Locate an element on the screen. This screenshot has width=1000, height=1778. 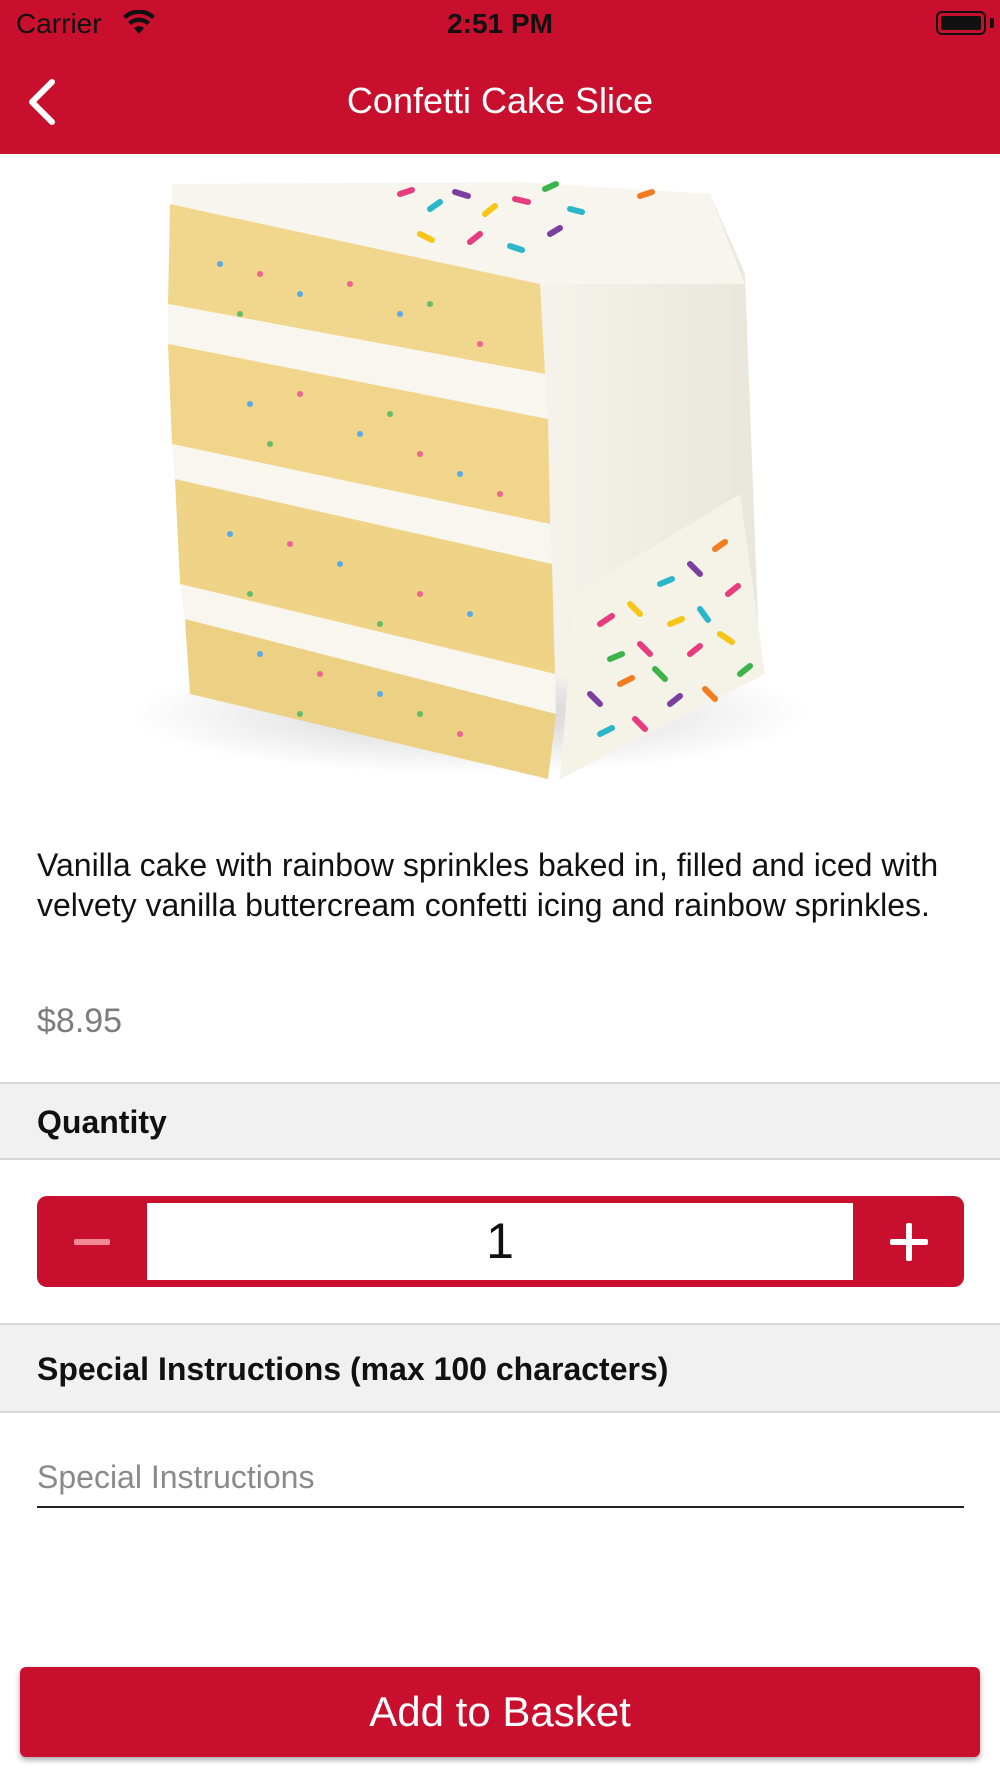
battery-icon is located at coordinates (961, 23).